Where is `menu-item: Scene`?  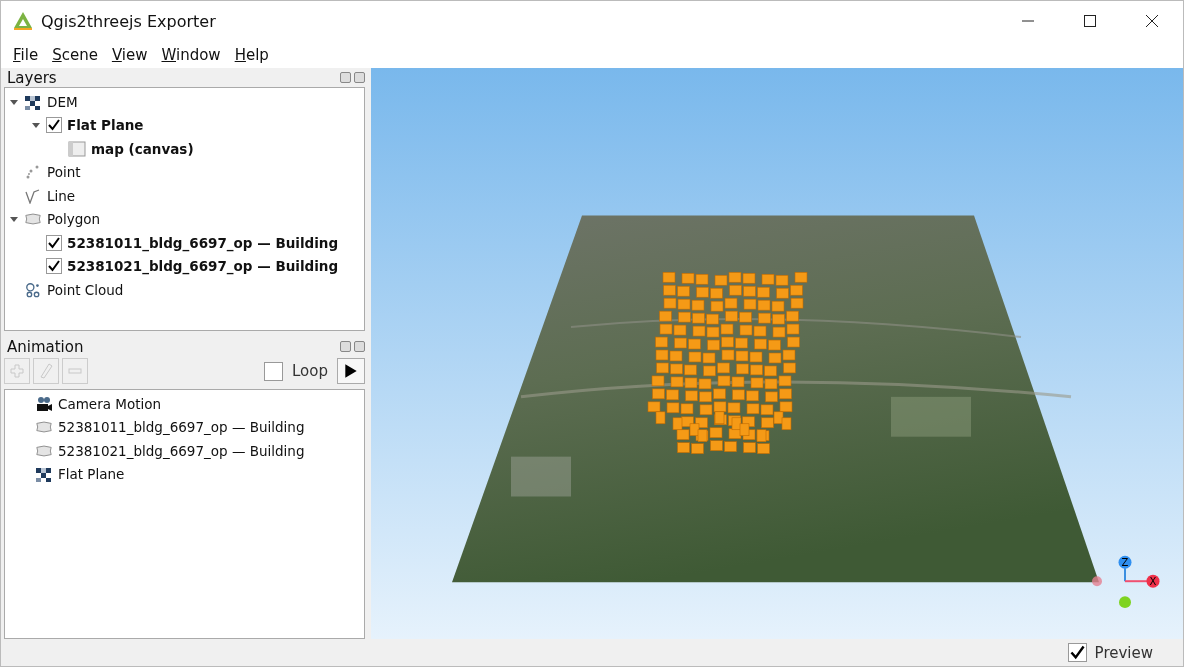
menu-item: Scene is located at coordinates (75, 54).